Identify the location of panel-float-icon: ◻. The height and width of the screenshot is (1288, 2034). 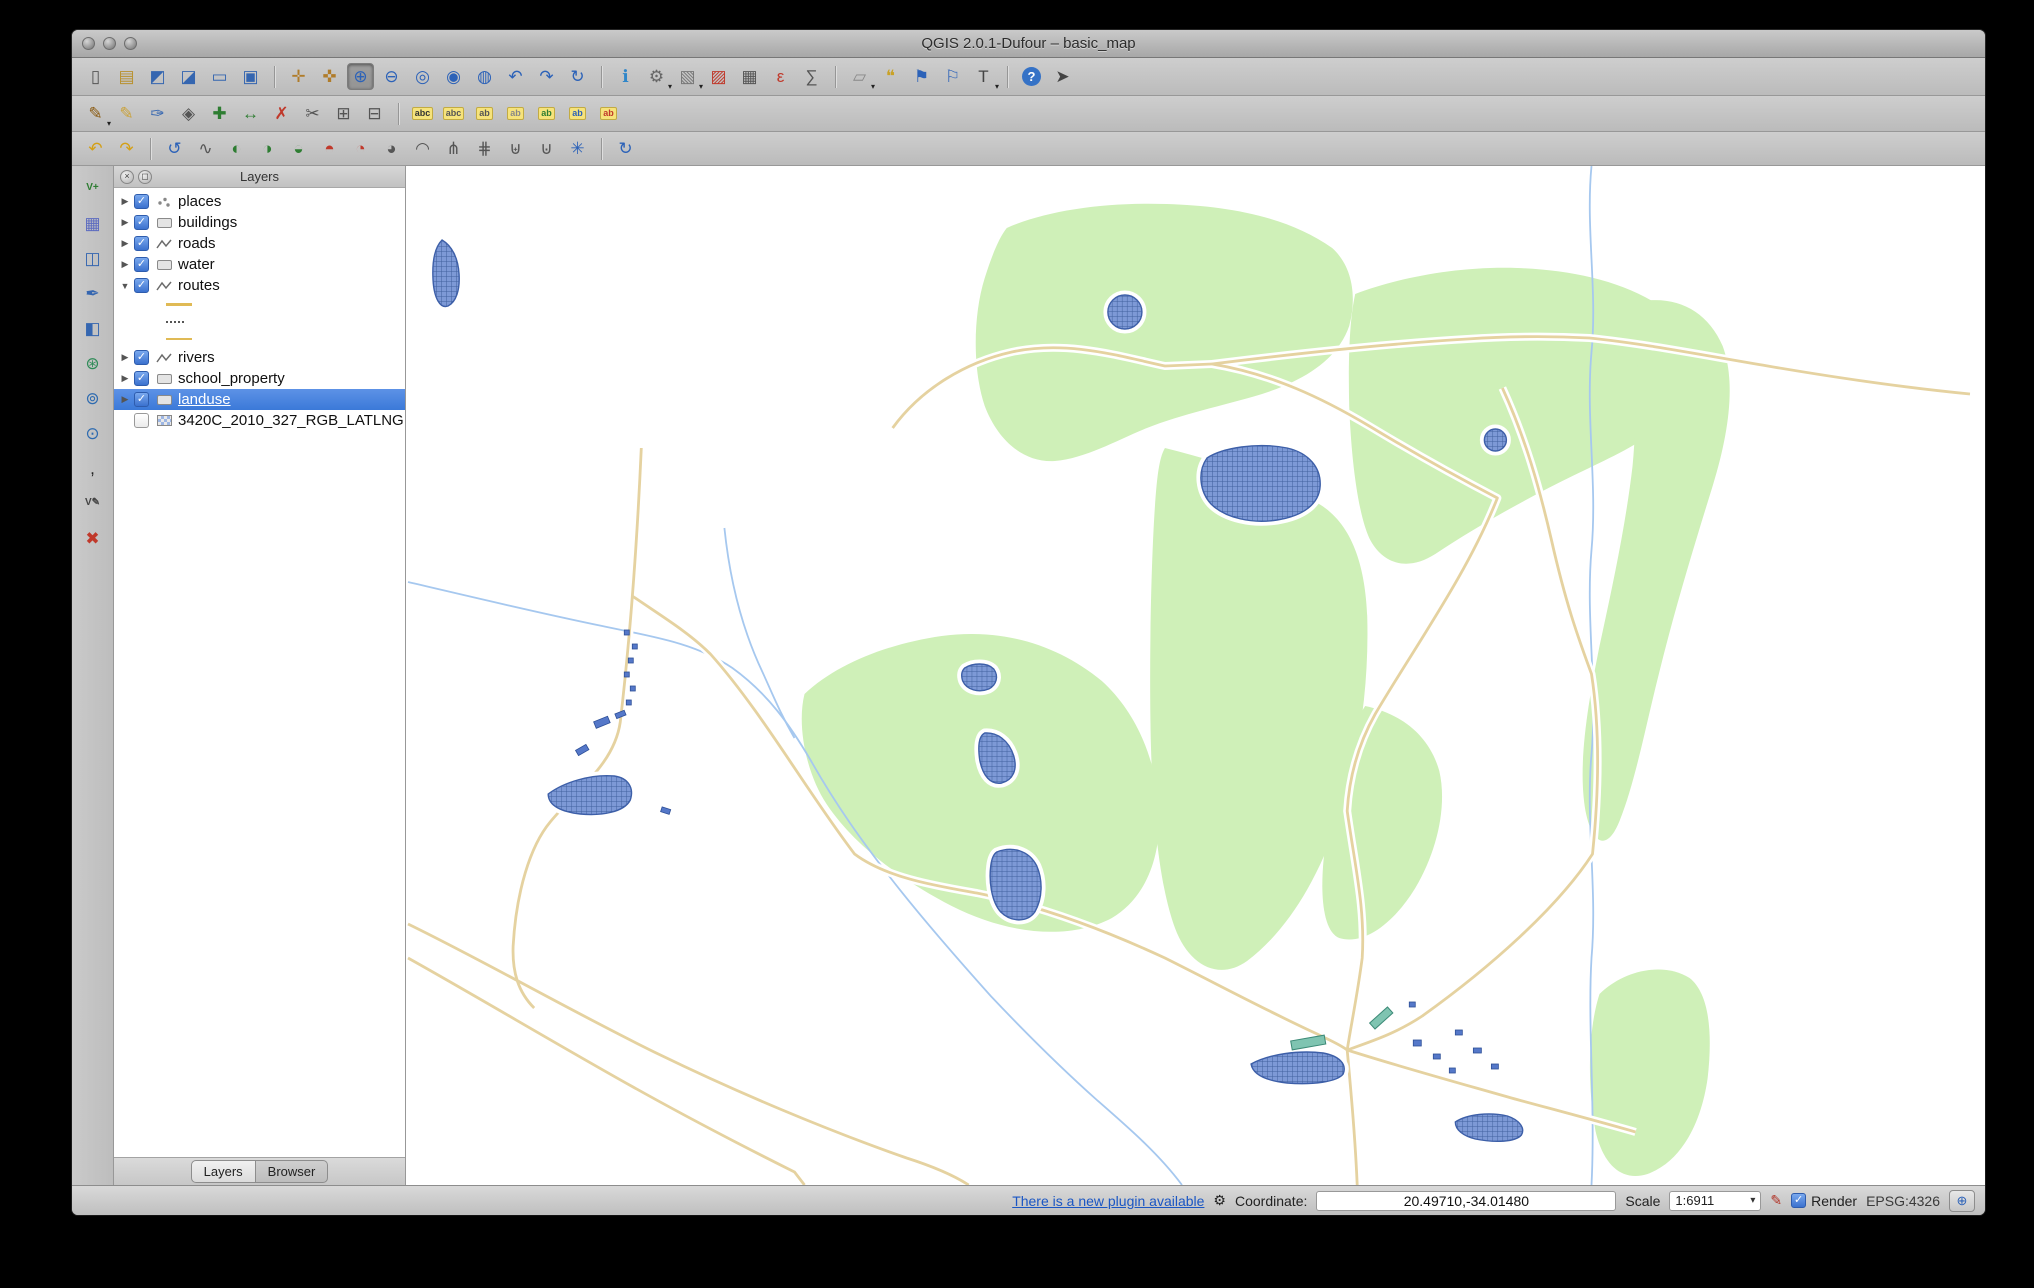
(145, 177).